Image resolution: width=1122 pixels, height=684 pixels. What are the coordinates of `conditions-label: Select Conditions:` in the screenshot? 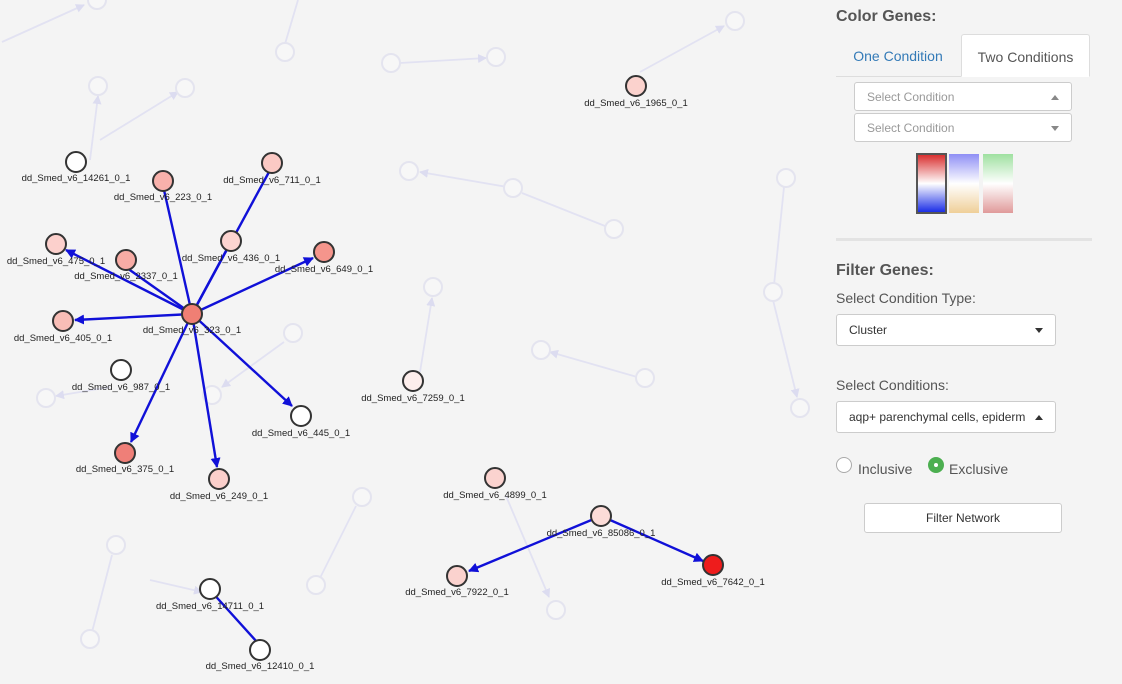 It's located at (892, 385).